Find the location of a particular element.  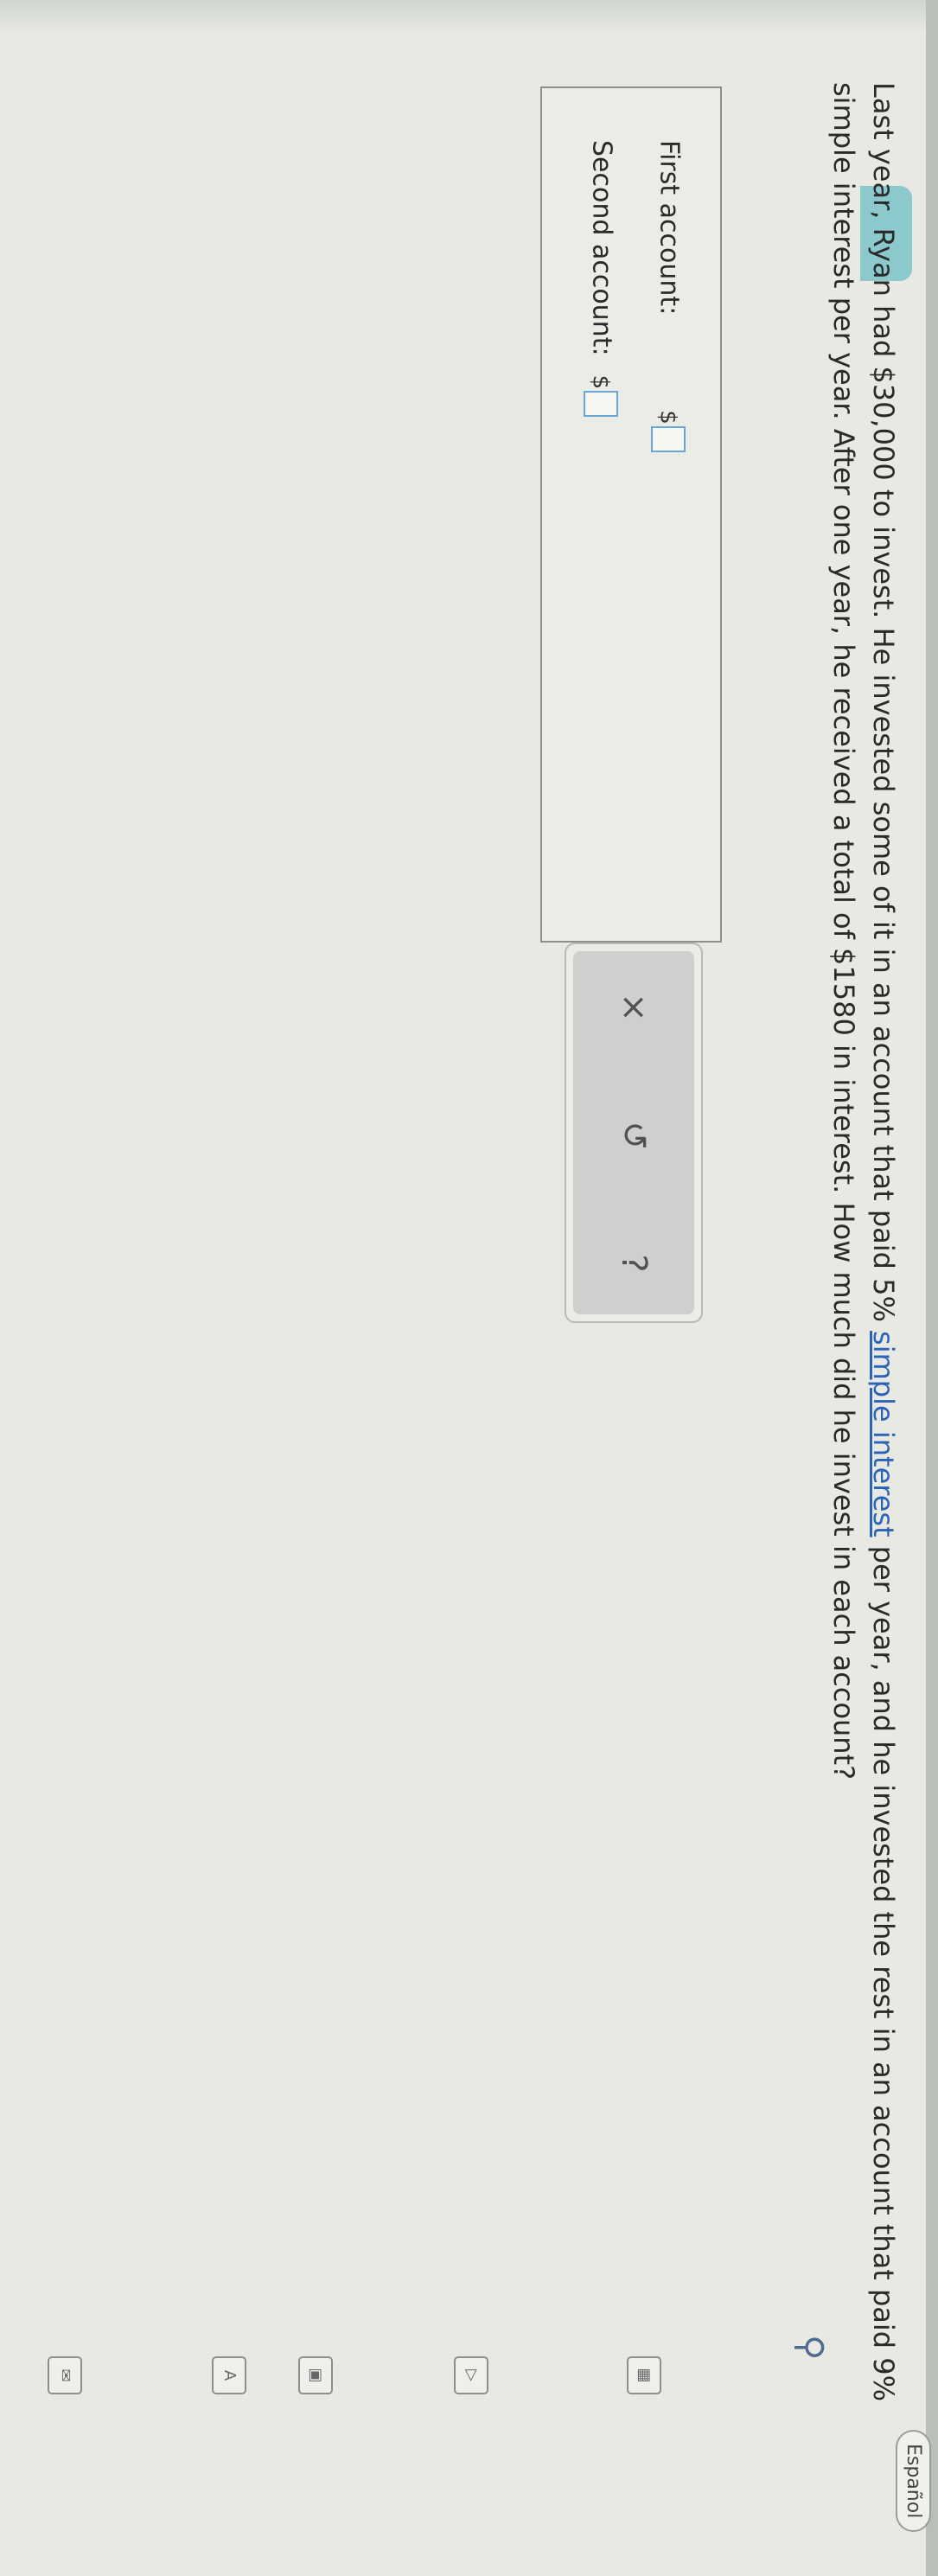

text-size-icon: A is located at coordinates (229, 2375).